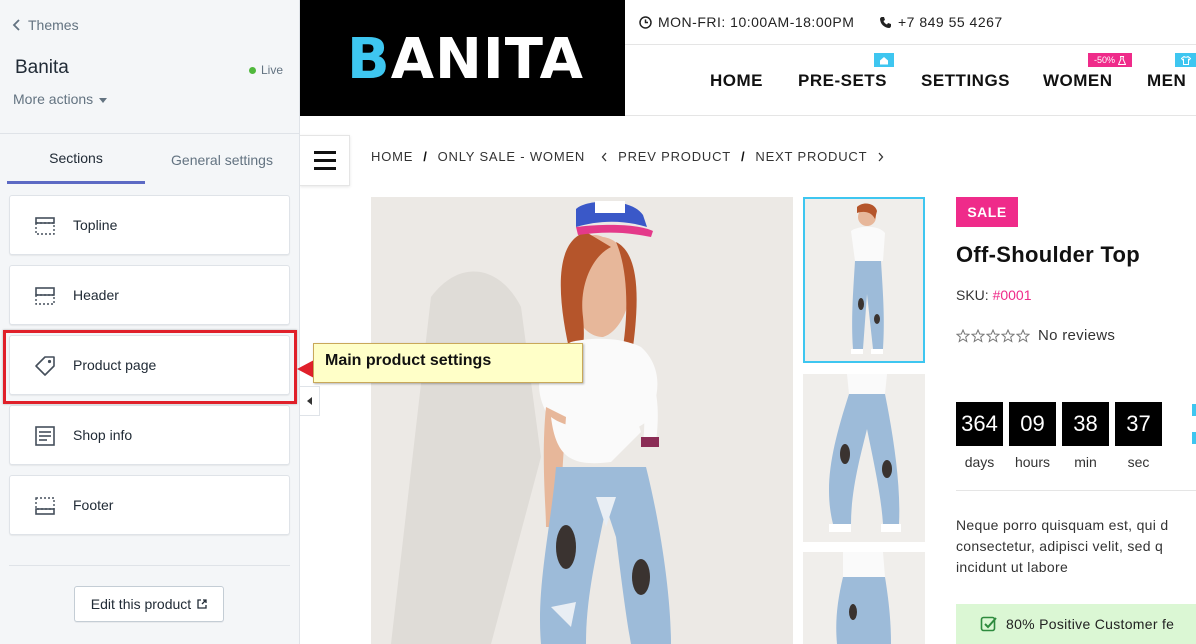  Describe the element at coordinates (45, 25) in the screenshot. I see `back-to-themes-link: Themes` at that location.